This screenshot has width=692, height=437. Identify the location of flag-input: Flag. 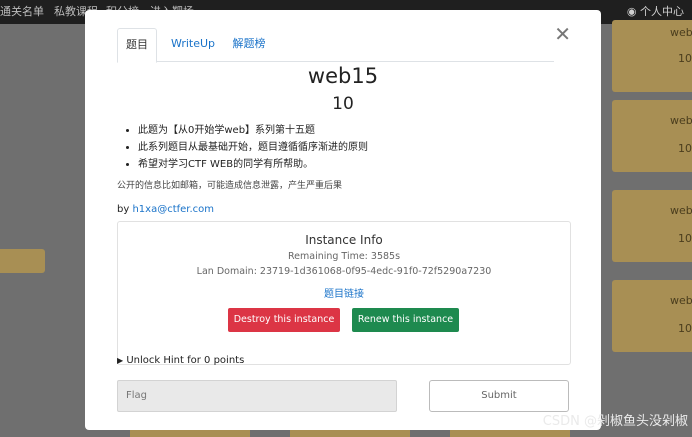
(257, 396).